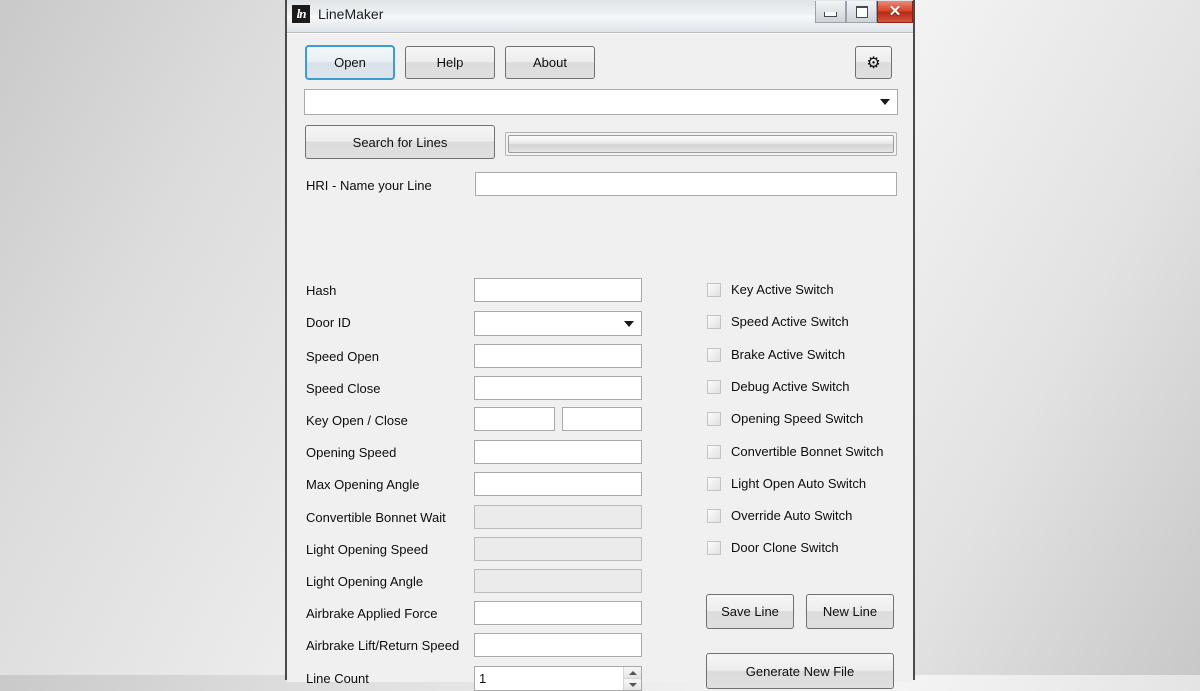 The height and width of the screenshot is (691, 1200). I want to click on input-key-close, so click(602, 419).